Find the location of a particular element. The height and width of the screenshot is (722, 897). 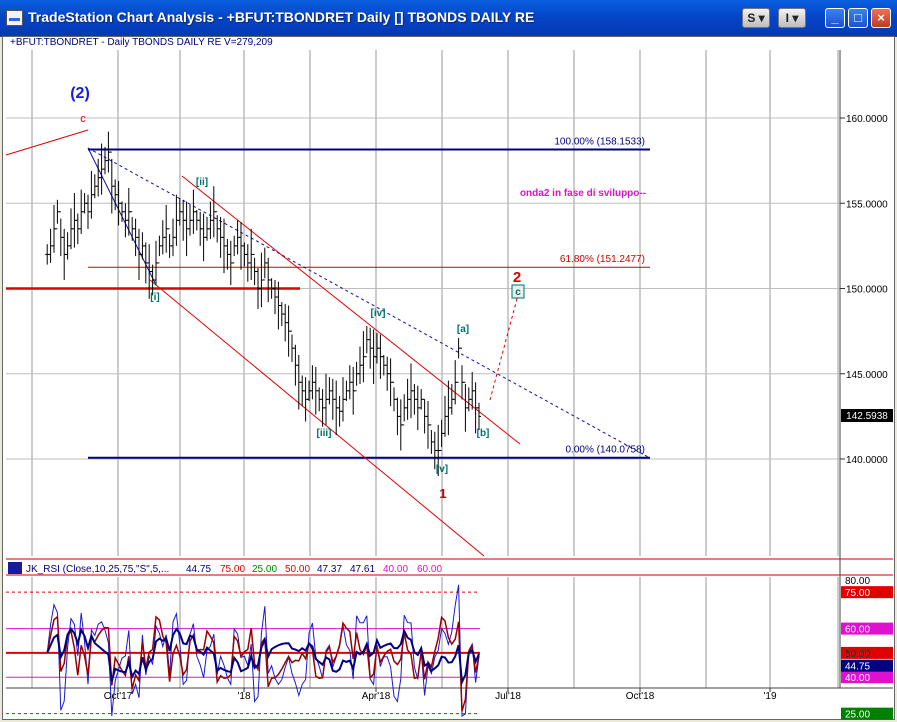

wave-label: 2 is located at coordinates (517, 277).